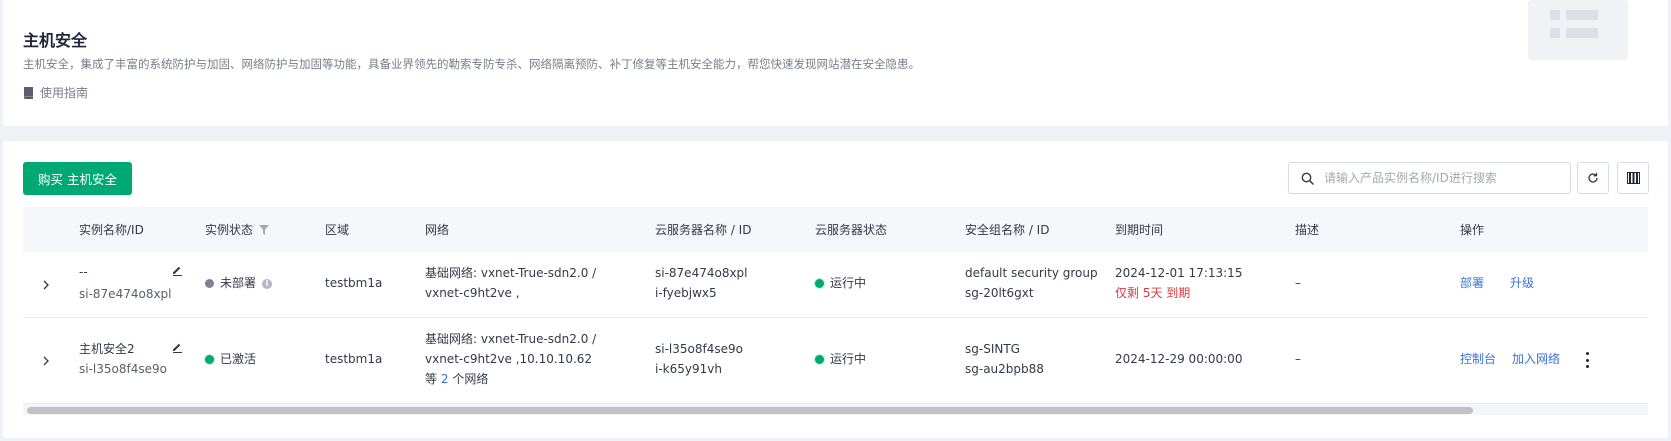 The height and width of the screenshot is (441, 1671). Describe the element at coordinates (1587, 360) in the screenshot. I see `more-vertical-icon` at that location.